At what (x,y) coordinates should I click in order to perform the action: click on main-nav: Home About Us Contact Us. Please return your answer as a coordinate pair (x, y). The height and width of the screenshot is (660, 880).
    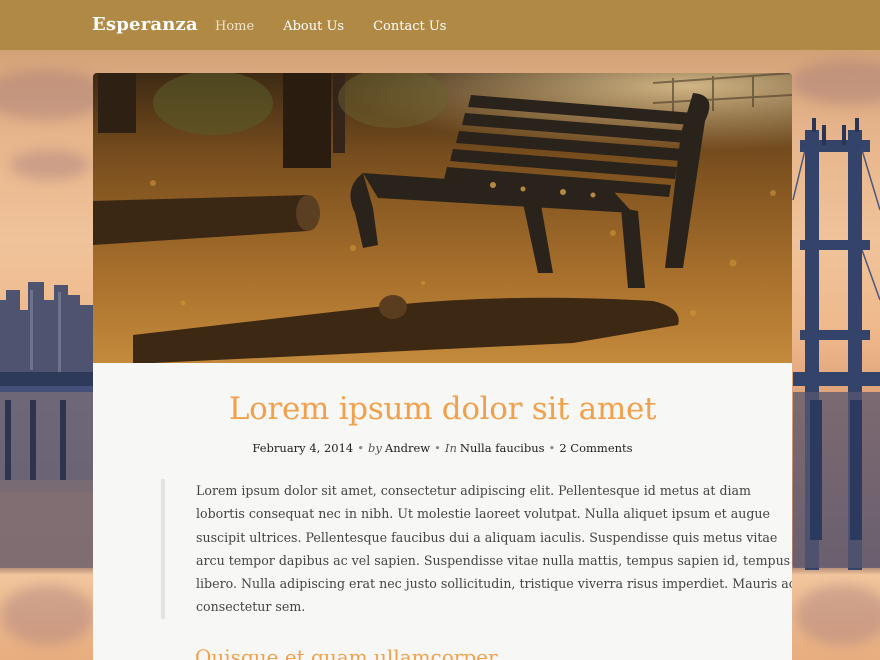
    Looking at the image, I should click on (345, 26).